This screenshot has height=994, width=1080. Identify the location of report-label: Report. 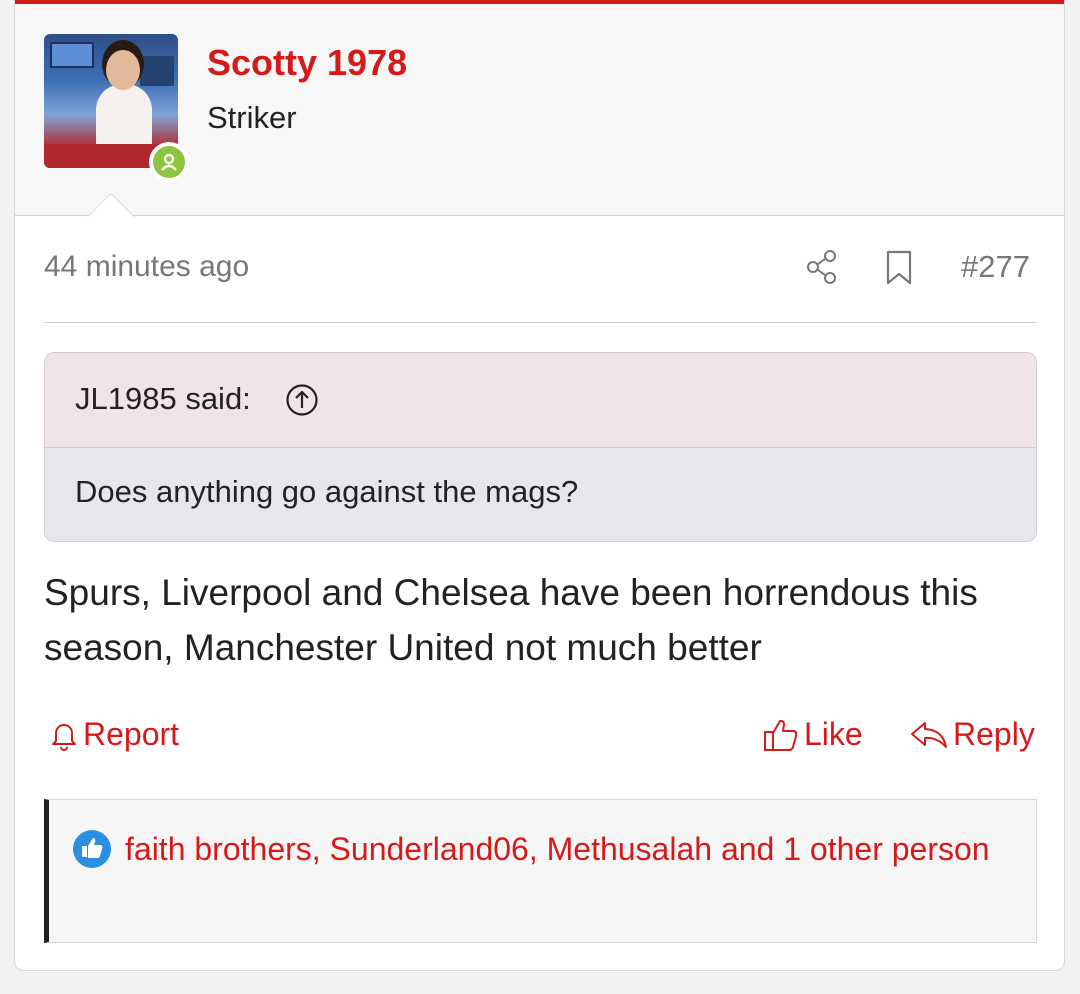
(131, 734).